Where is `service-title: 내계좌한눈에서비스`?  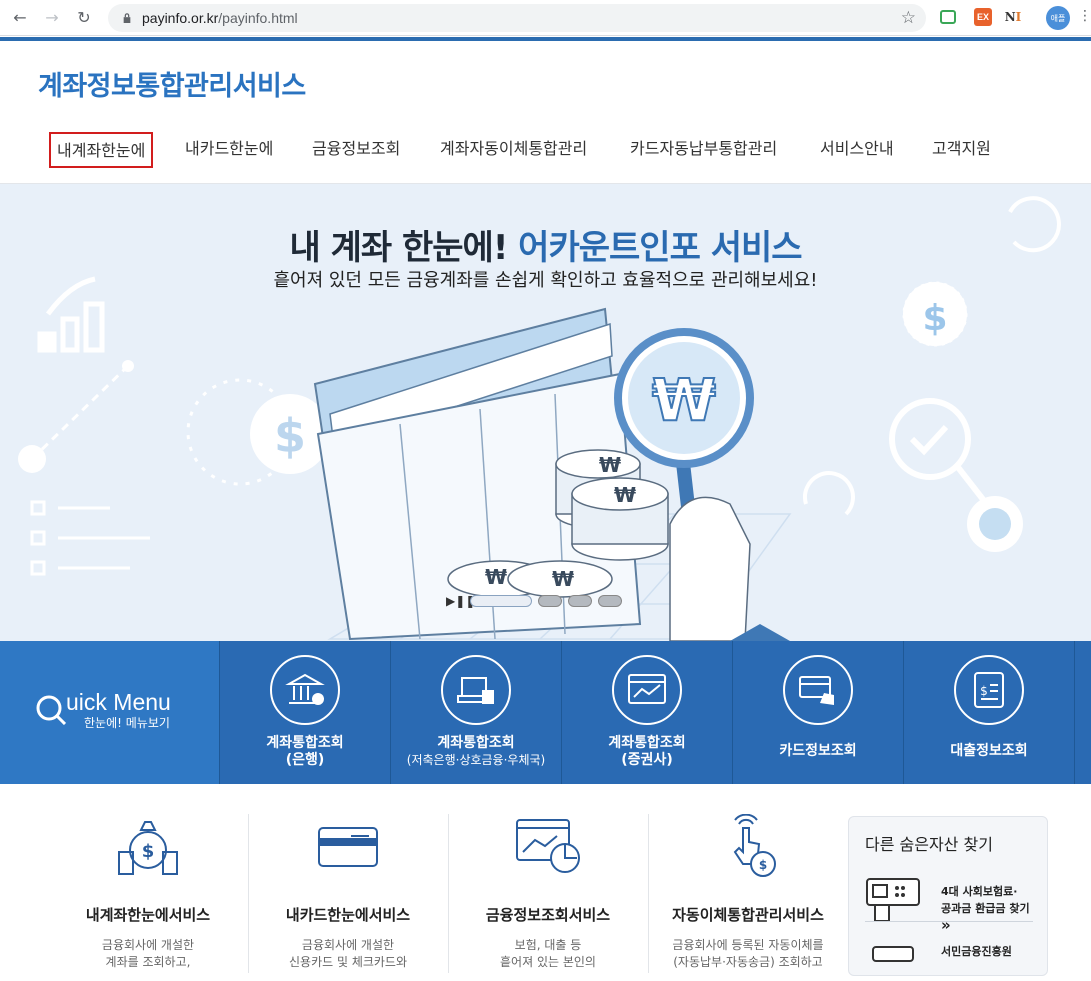
service-title: 내계좌한눈에서비스 is located at coordinates (148, 915).